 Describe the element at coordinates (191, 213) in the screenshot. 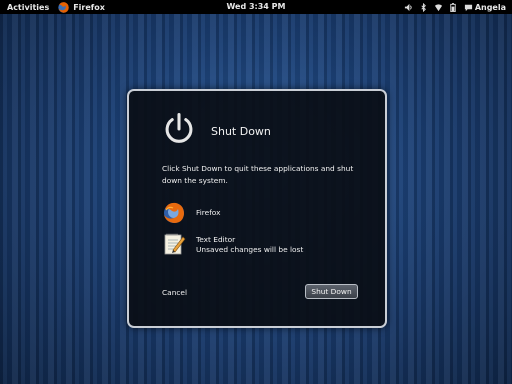

I see `app-list-item: Firefox` at that location.